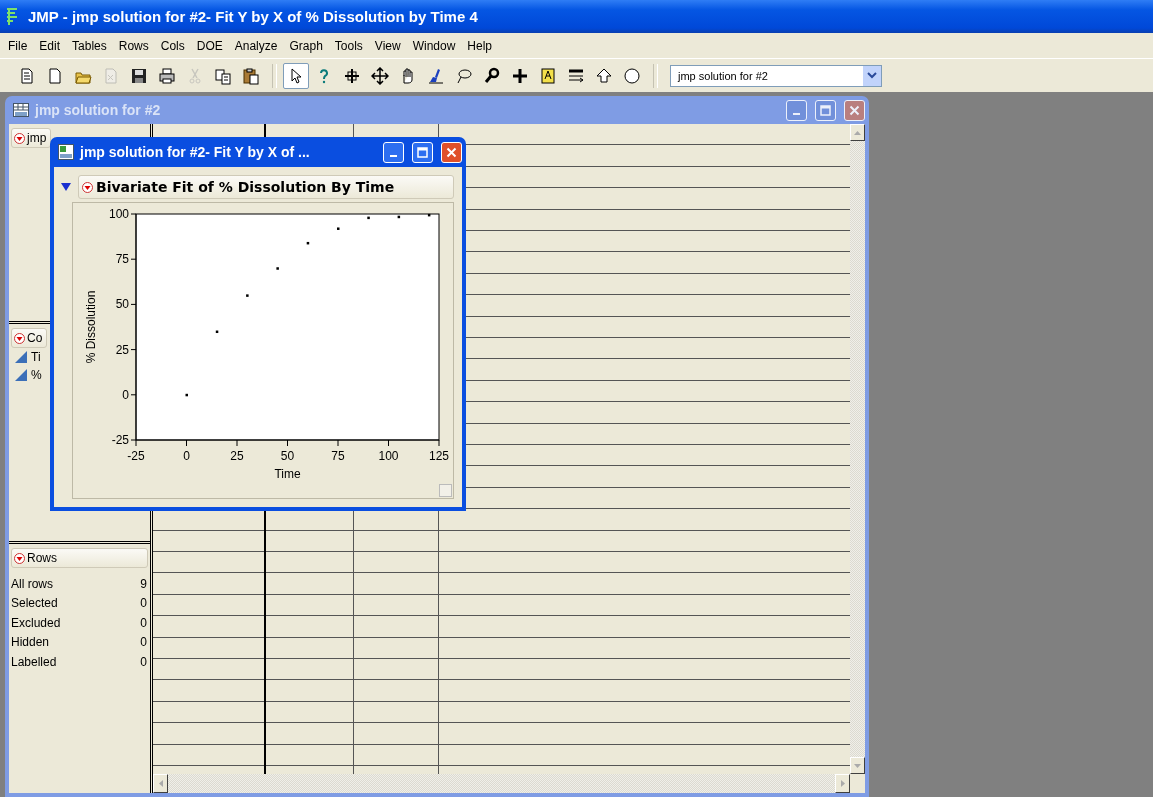 This screenshot has width=1153, height=797. Describe the element at coordinates (34, 661) in the screenshot. I see `row-stat-label: Labelled` at that location.